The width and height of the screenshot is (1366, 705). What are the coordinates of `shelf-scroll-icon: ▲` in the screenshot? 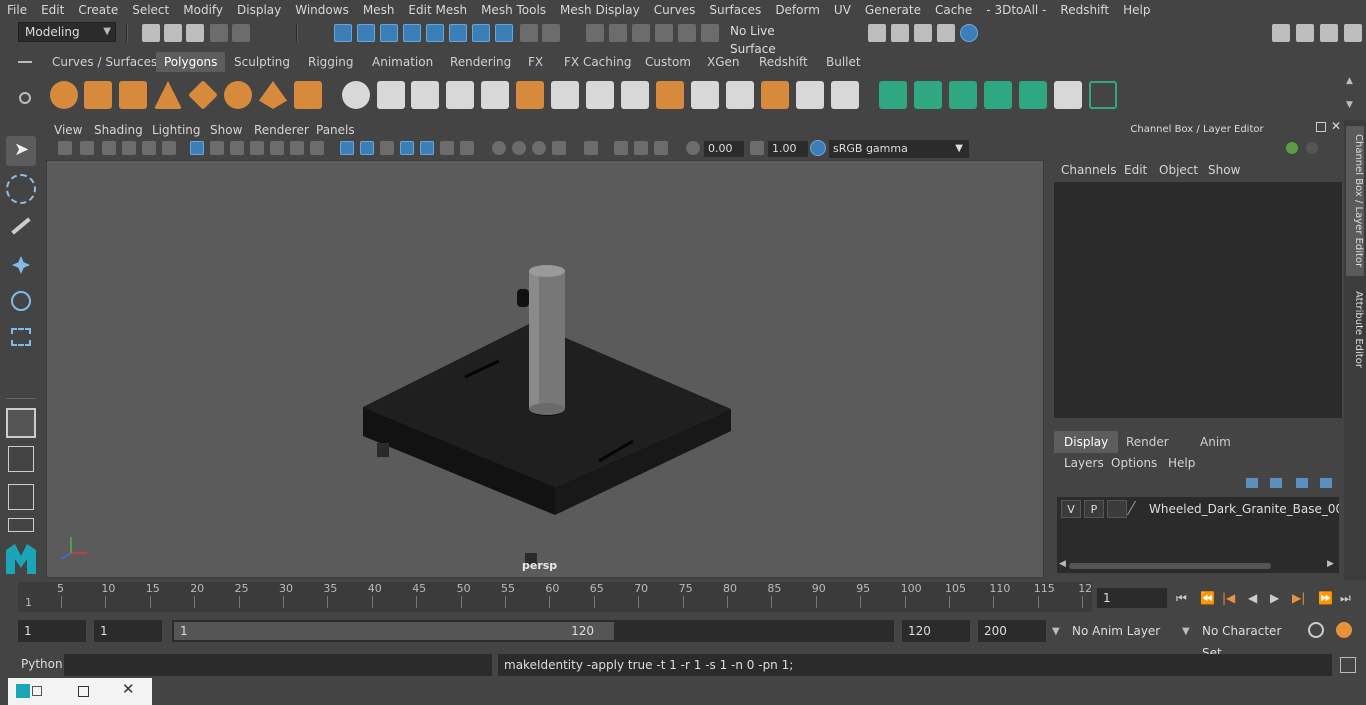 It's located at (1349, 81).